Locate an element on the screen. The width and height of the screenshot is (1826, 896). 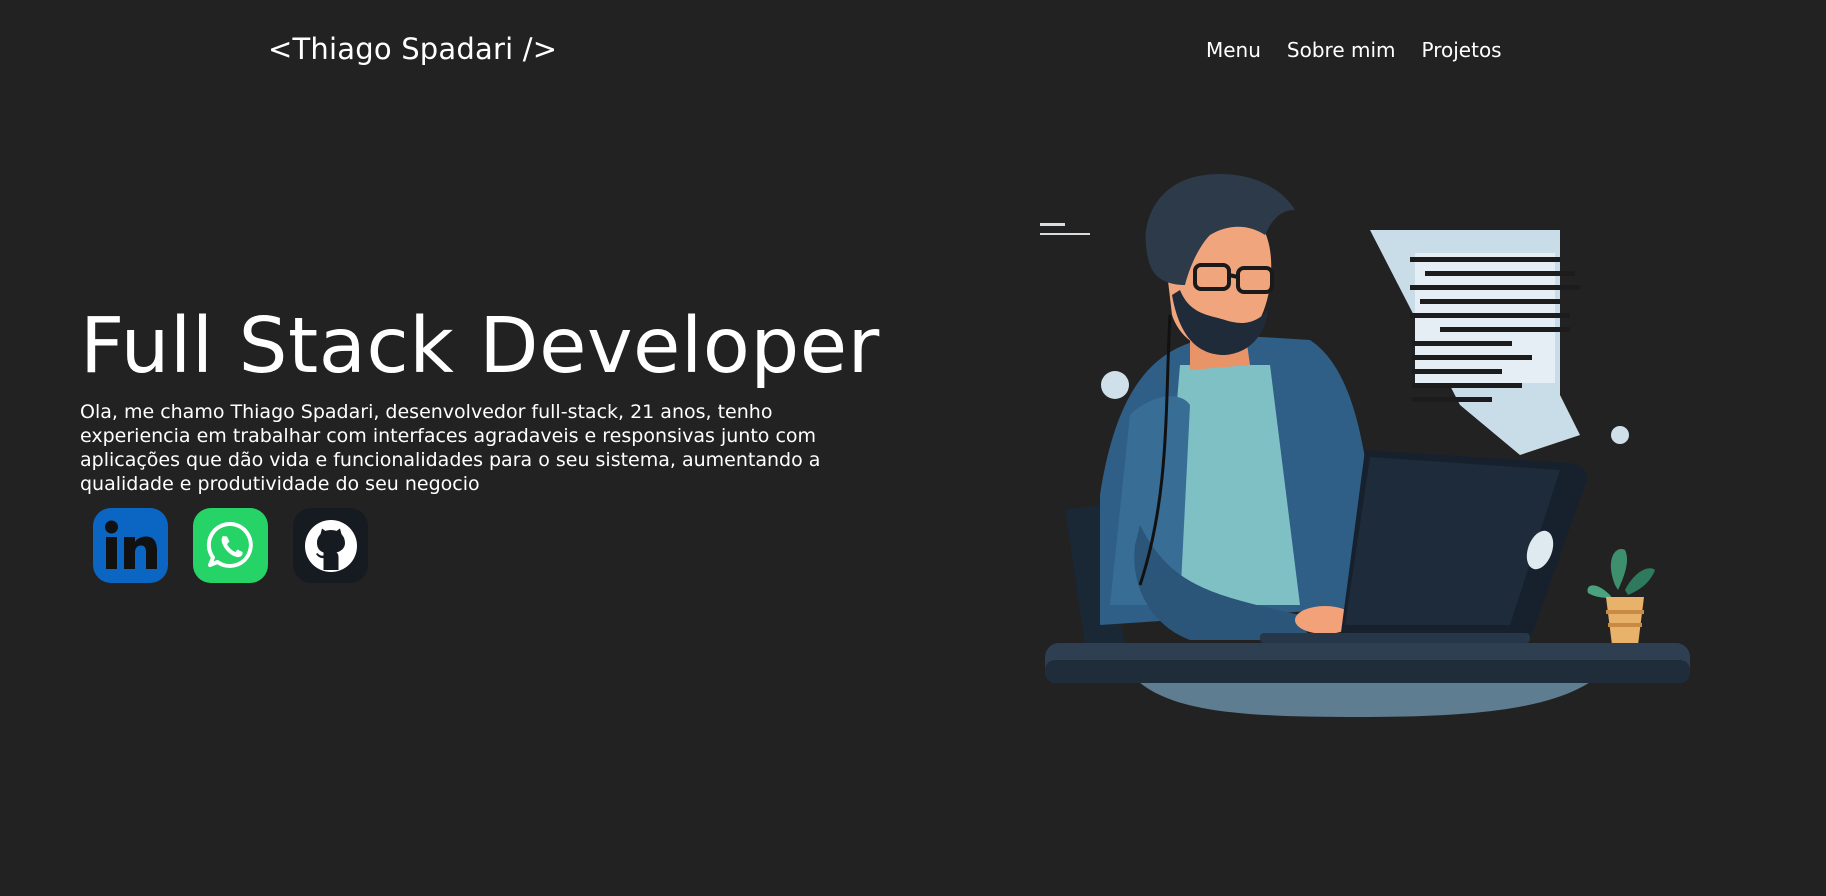
github-button is located at coordinates (330, 545).